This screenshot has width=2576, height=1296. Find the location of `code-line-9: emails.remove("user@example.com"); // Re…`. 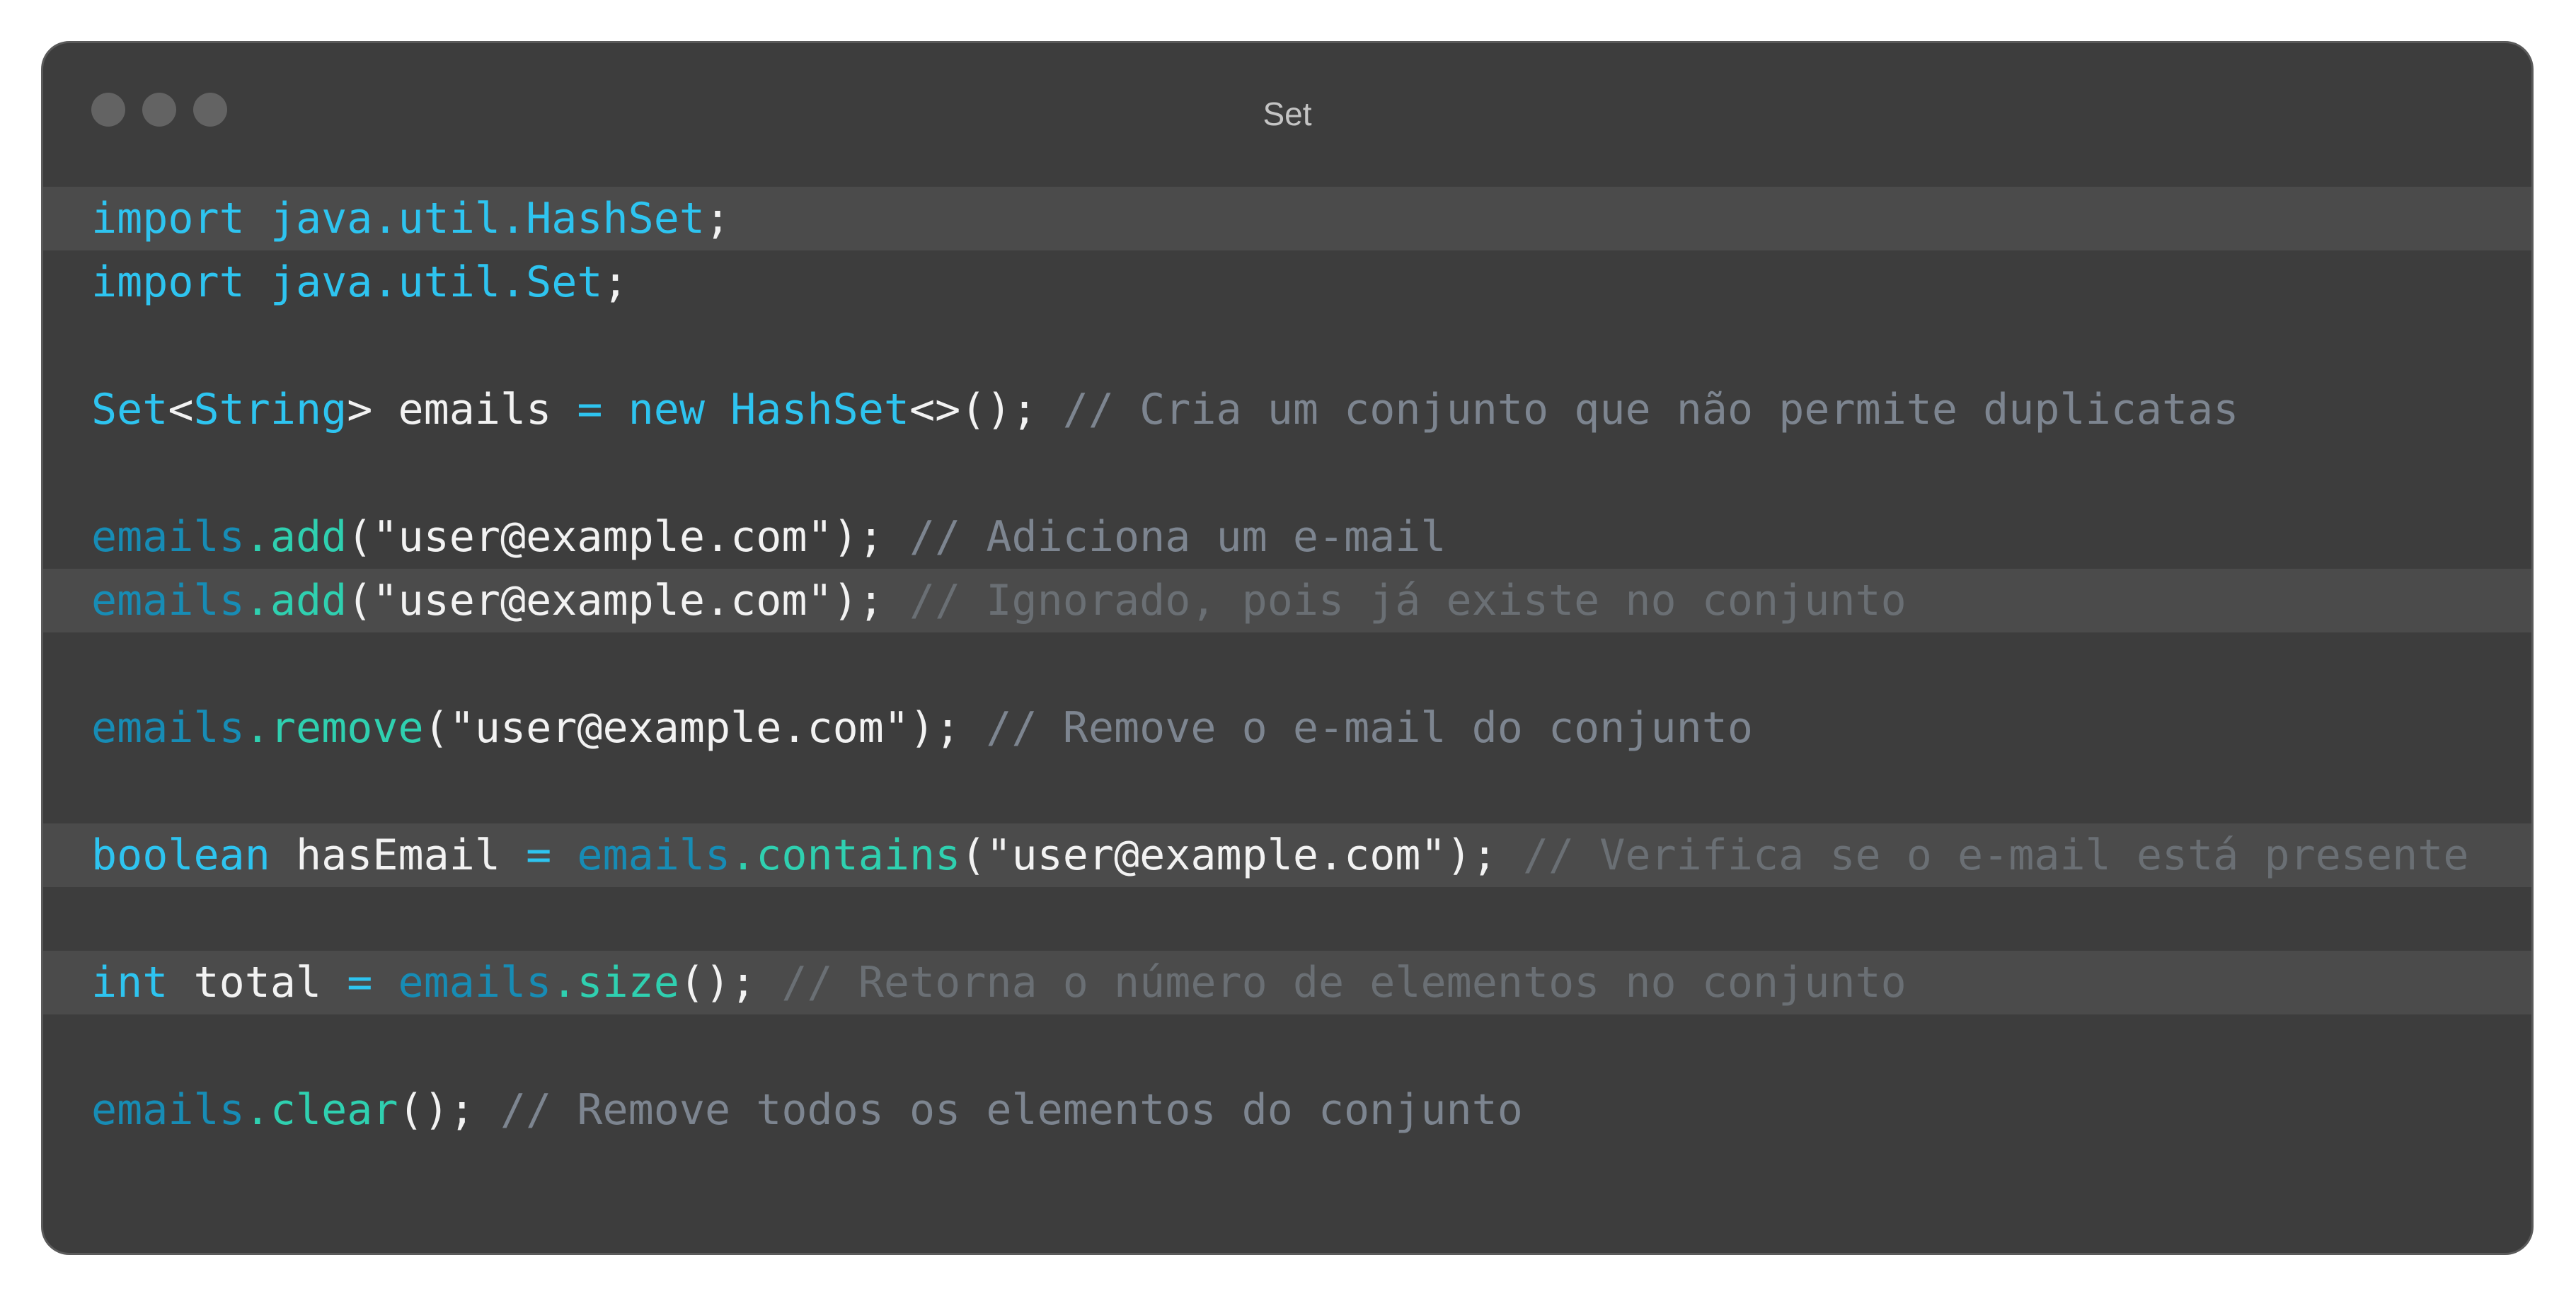

code-line-9: emails.remove("user@example.com"); // Re… is located at coordinates (1287, 728).